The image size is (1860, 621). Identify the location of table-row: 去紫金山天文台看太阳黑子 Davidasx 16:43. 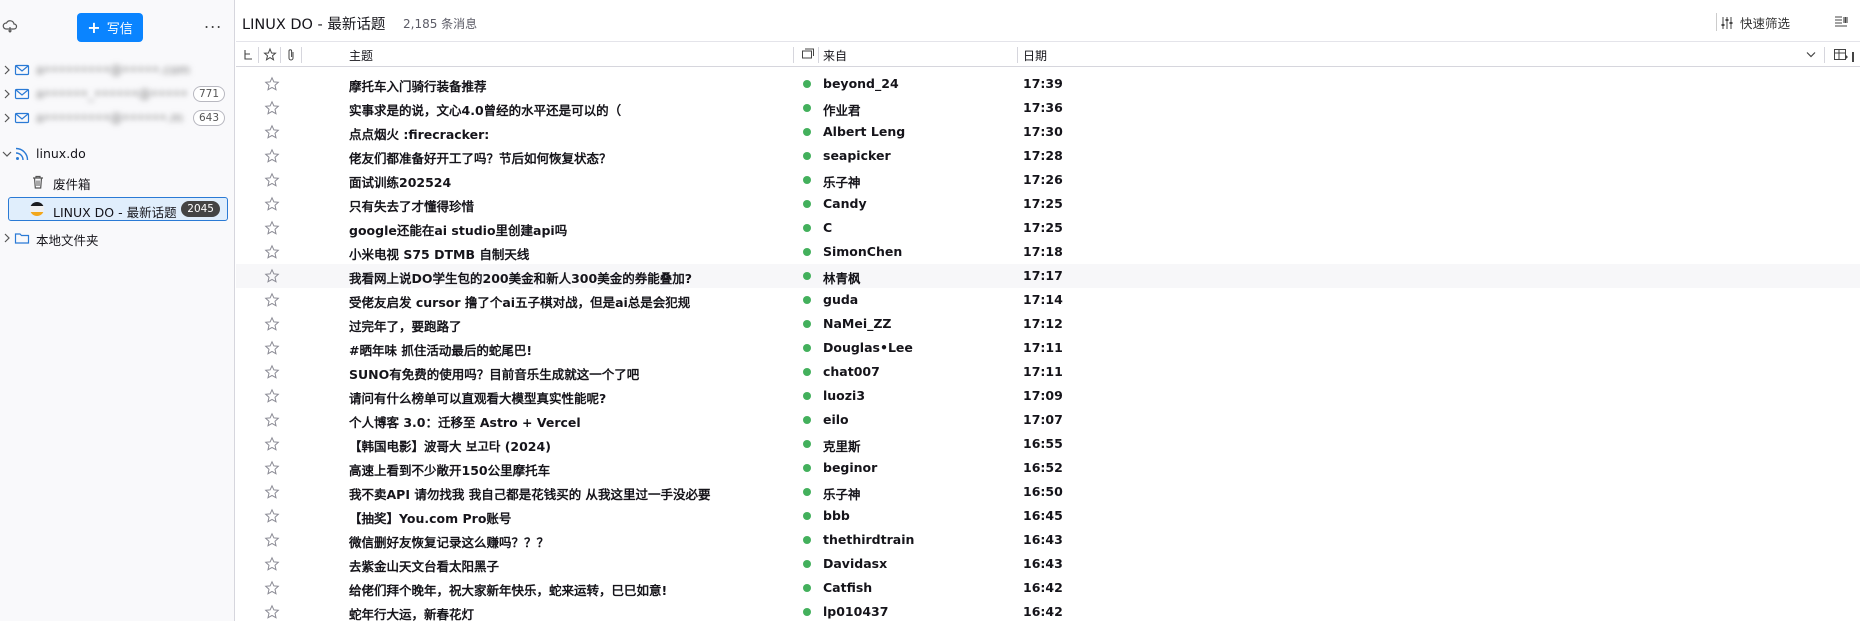
(1048, 564).